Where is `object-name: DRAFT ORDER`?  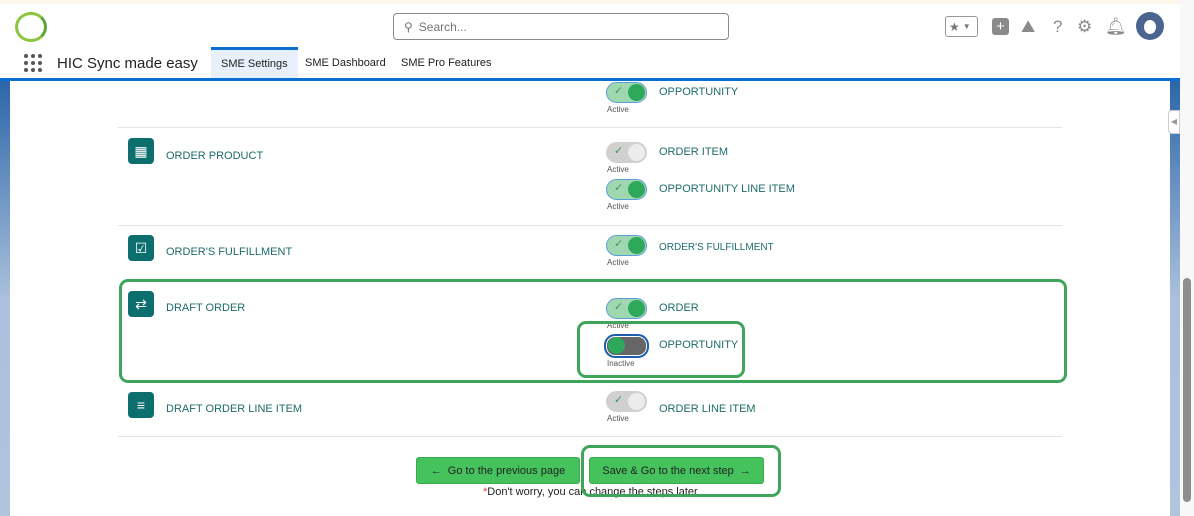 object-name: DRAFT ORDER is located at coordinates (206, 308).